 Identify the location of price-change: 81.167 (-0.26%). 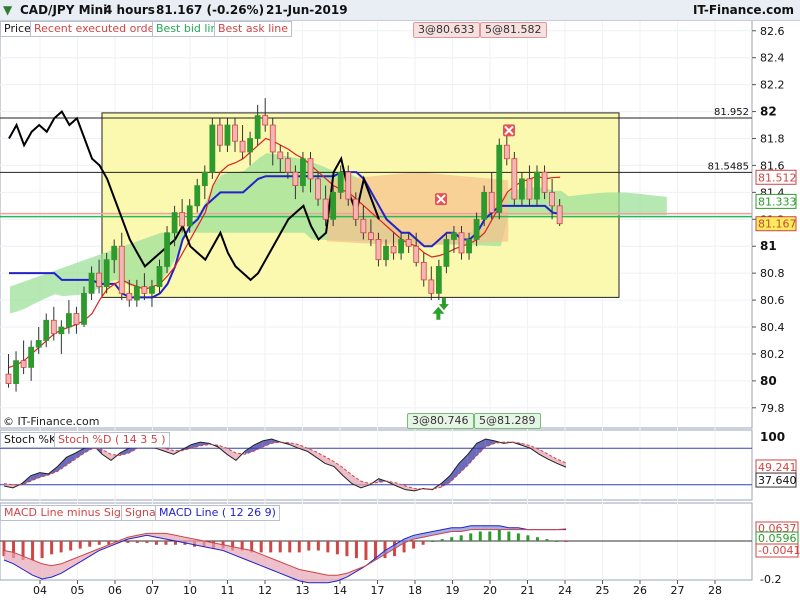
(210, 10).